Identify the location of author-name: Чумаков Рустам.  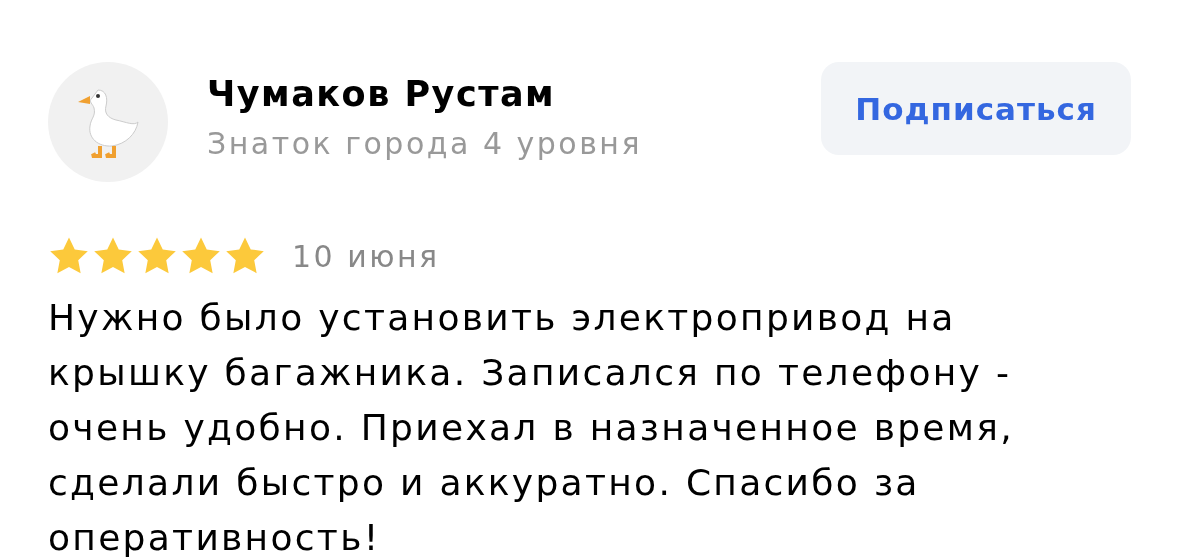
(382, 94).